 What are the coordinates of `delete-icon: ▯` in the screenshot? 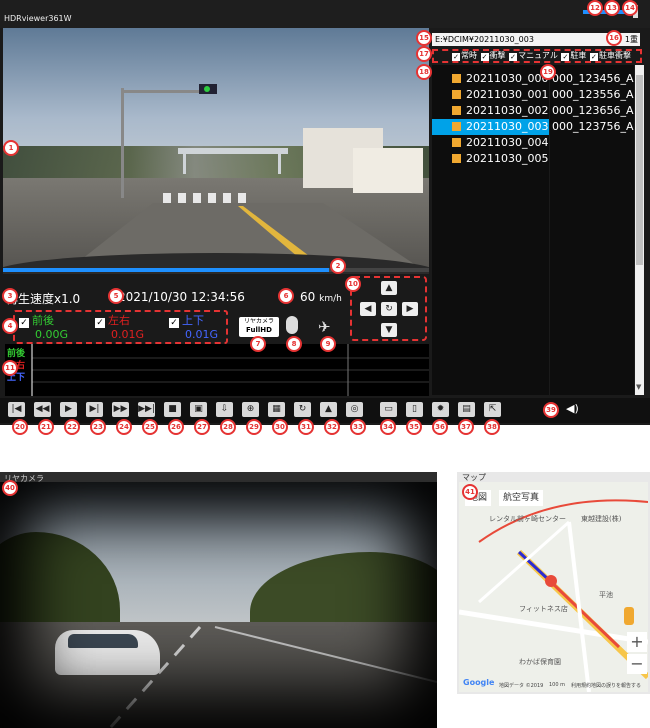 It's located at (414, 409).